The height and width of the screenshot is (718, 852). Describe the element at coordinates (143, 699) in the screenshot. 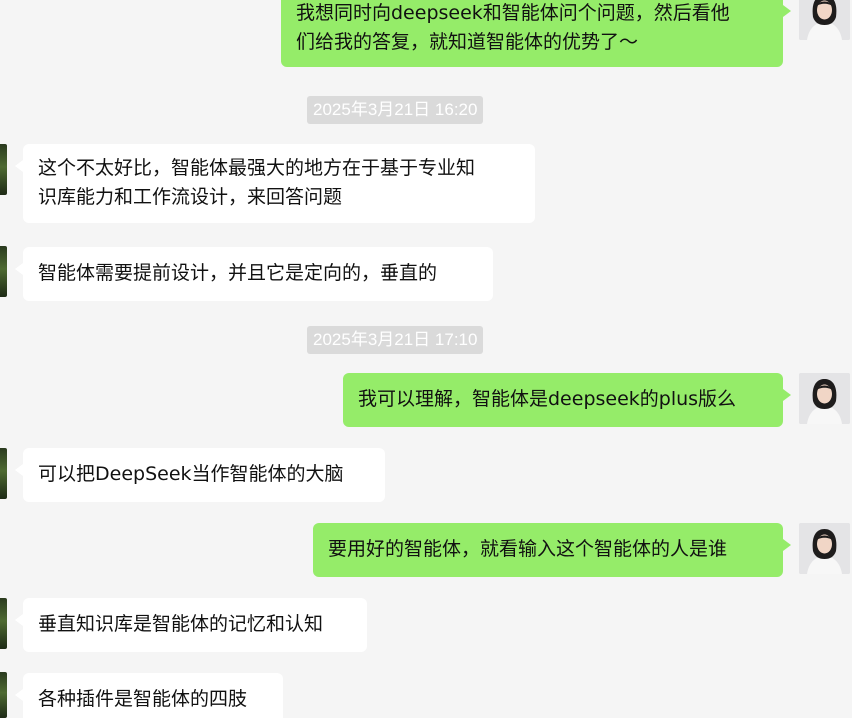

I see `message-text: 各种插件是智能体的四肢` at that location.